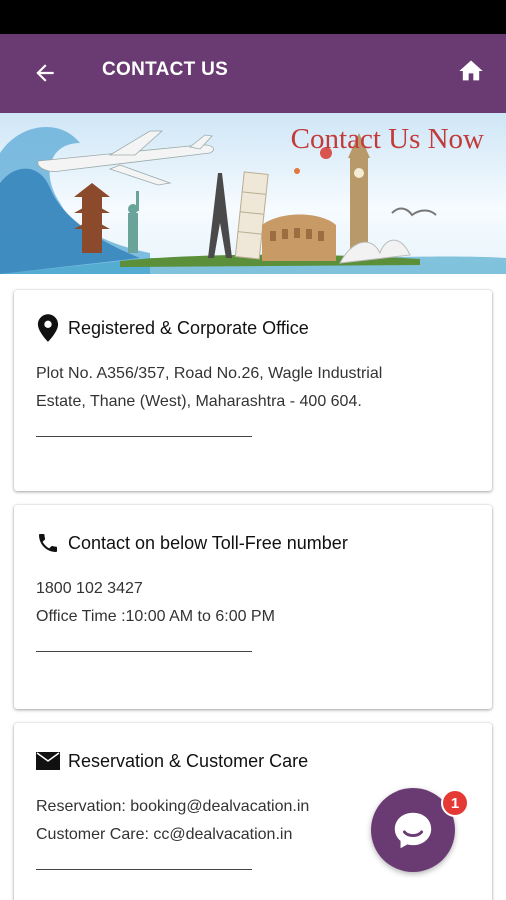 Image resolution: width=506 pixels, height=900 pixels. I want to click on card-title: Reservation & Customer Care, so click(188, 760).